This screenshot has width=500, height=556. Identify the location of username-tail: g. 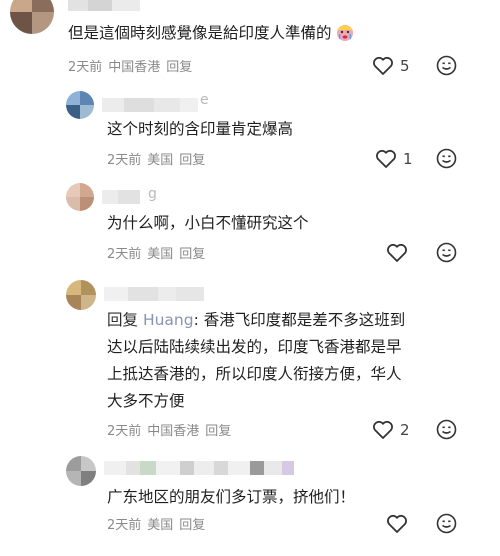
(152, 194).